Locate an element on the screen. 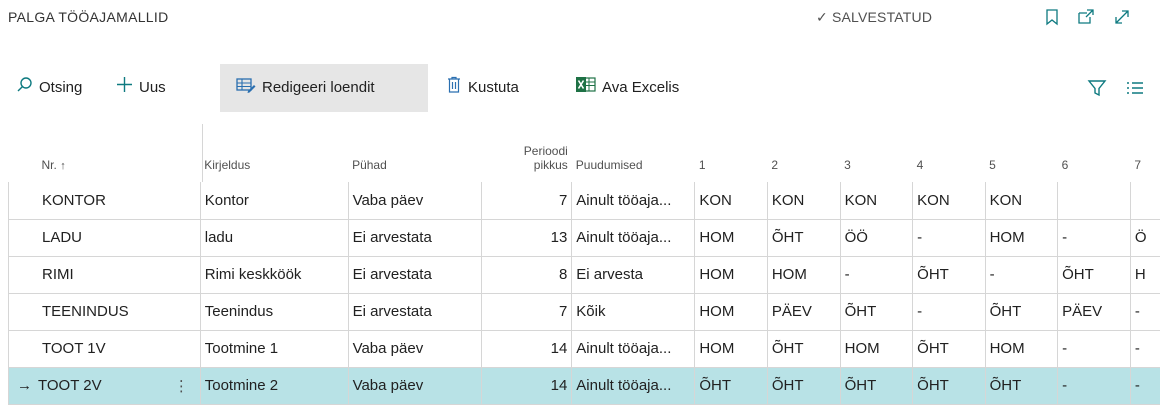  delete-button: Kustuta is located at coordinates (498, 88).